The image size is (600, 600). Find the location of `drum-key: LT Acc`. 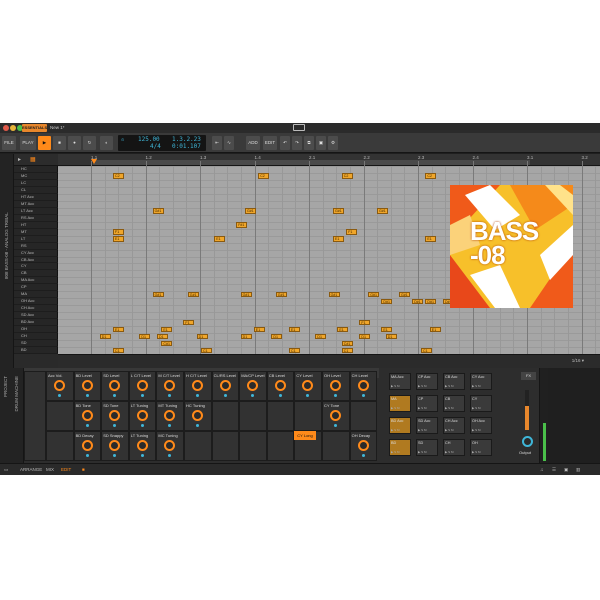

drum-key: LT Acc is located at coordinates (36, 211).